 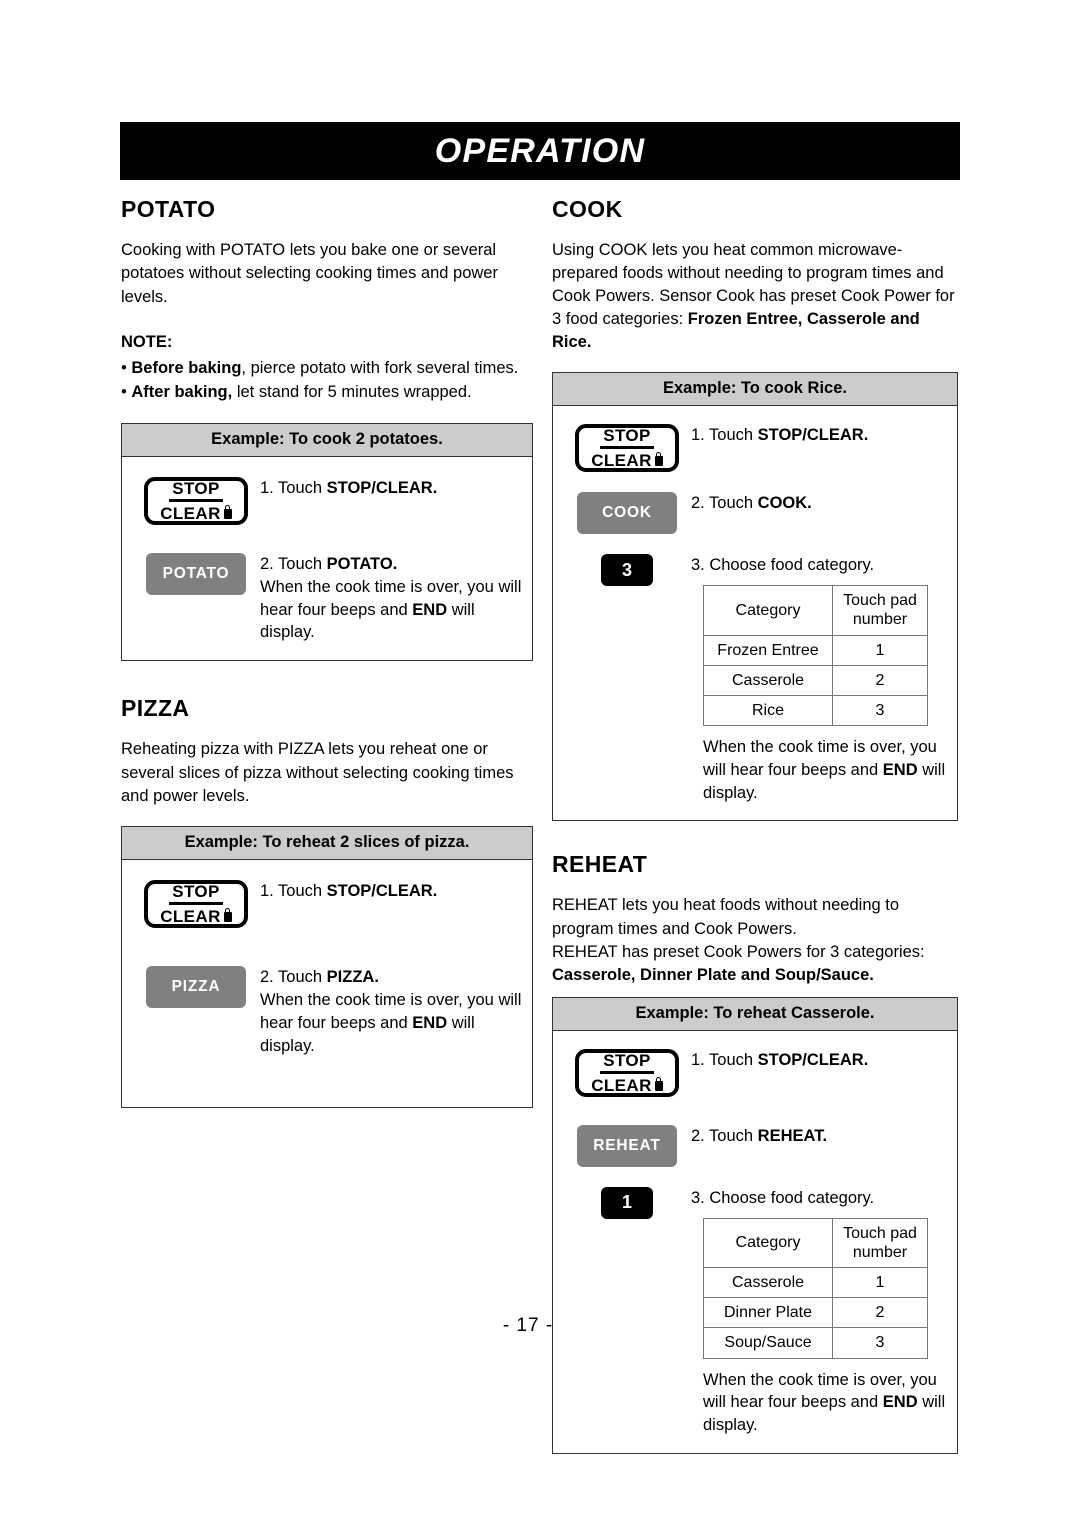 What do you see at coordinates (327, 903) in the screenshot?
I see `pizza-step-1: STOP CLEAR 1. Touch STOP/CLEAR.` at bounding box center [327, 903].